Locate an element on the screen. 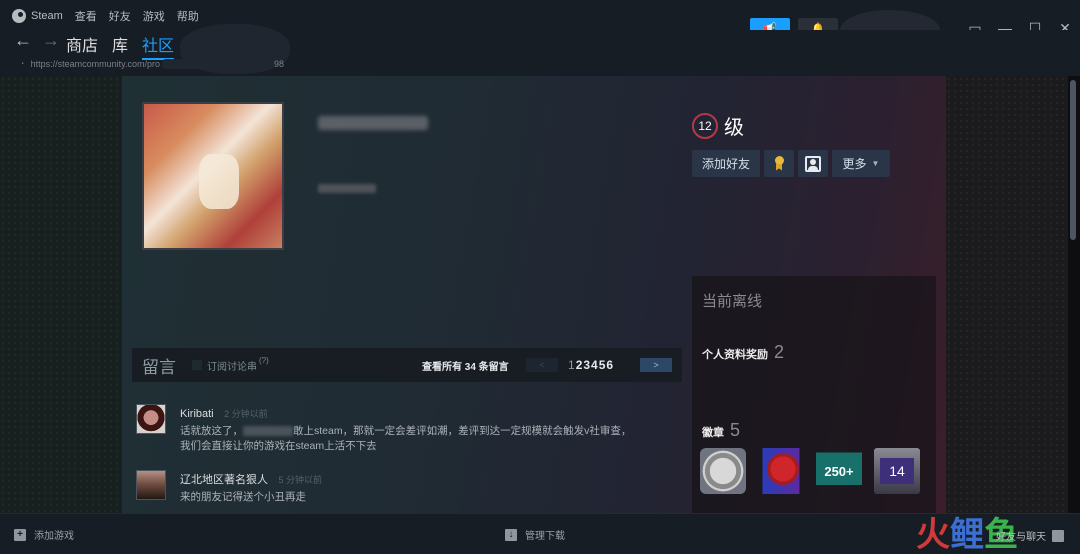 This screenshot has width=1080, height=554. current-page: 1 is located at coordinates (572, 365).